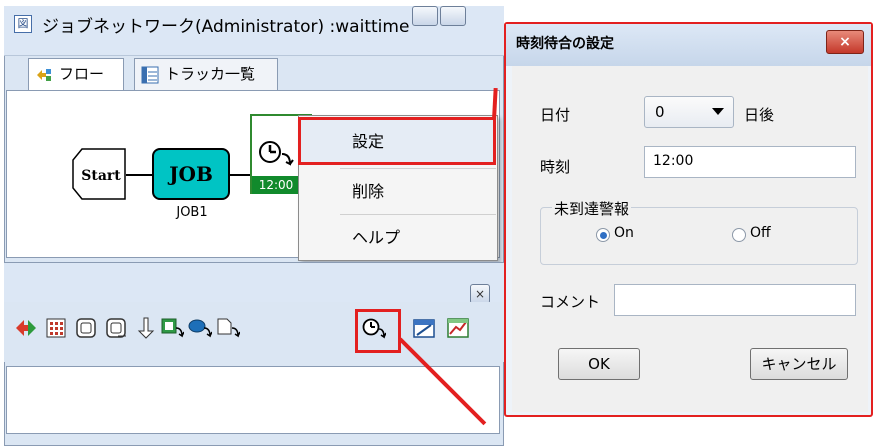 The image size is (877, 446). Describe the element at coordinates (241, 175) in the screenshot. I see `flow-edge-job-wait` at that location.